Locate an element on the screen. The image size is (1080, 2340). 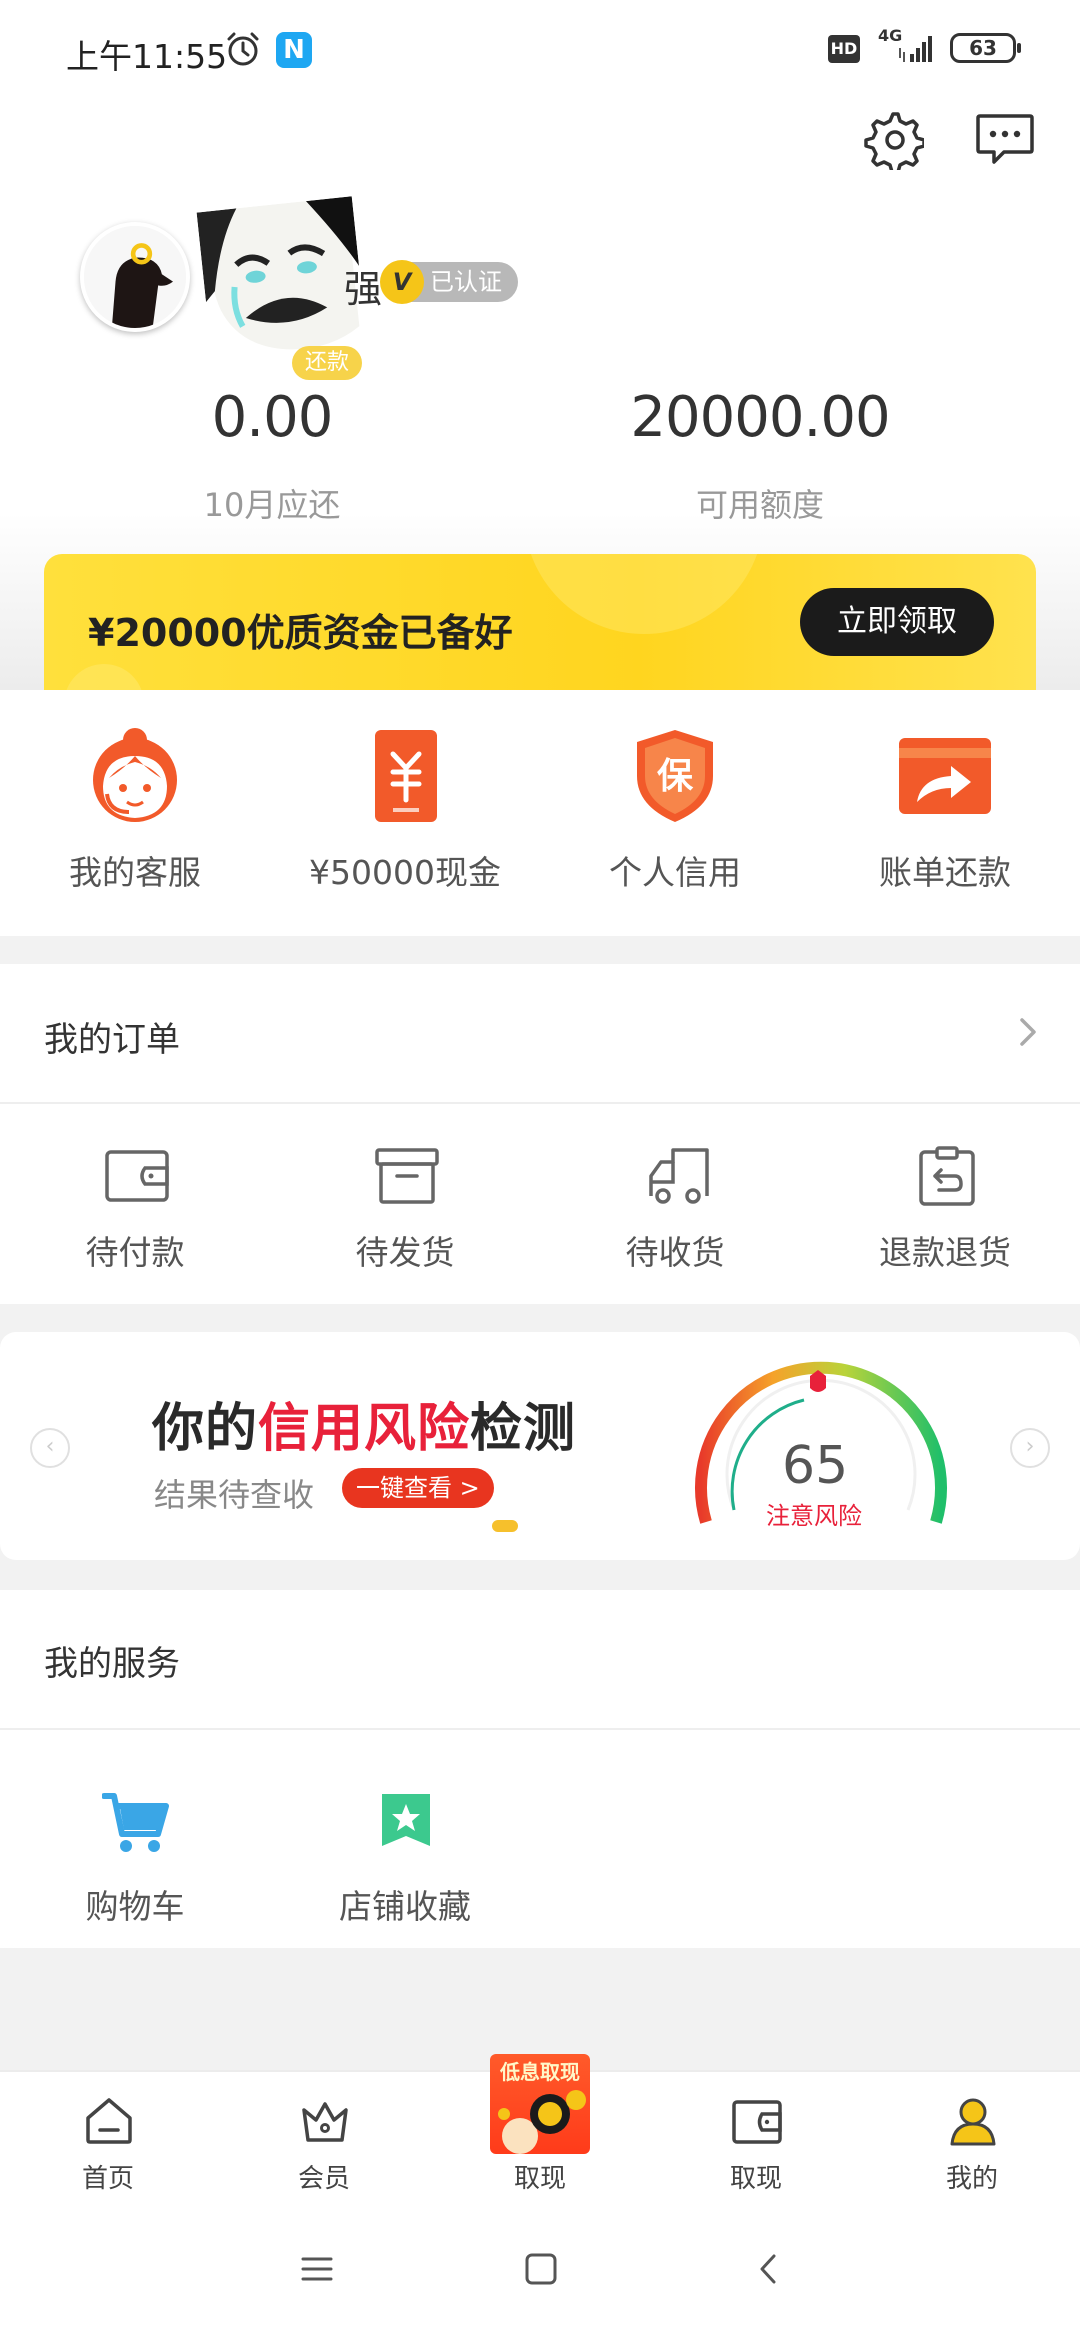
cash-icon is located at coordinates (406, 776).